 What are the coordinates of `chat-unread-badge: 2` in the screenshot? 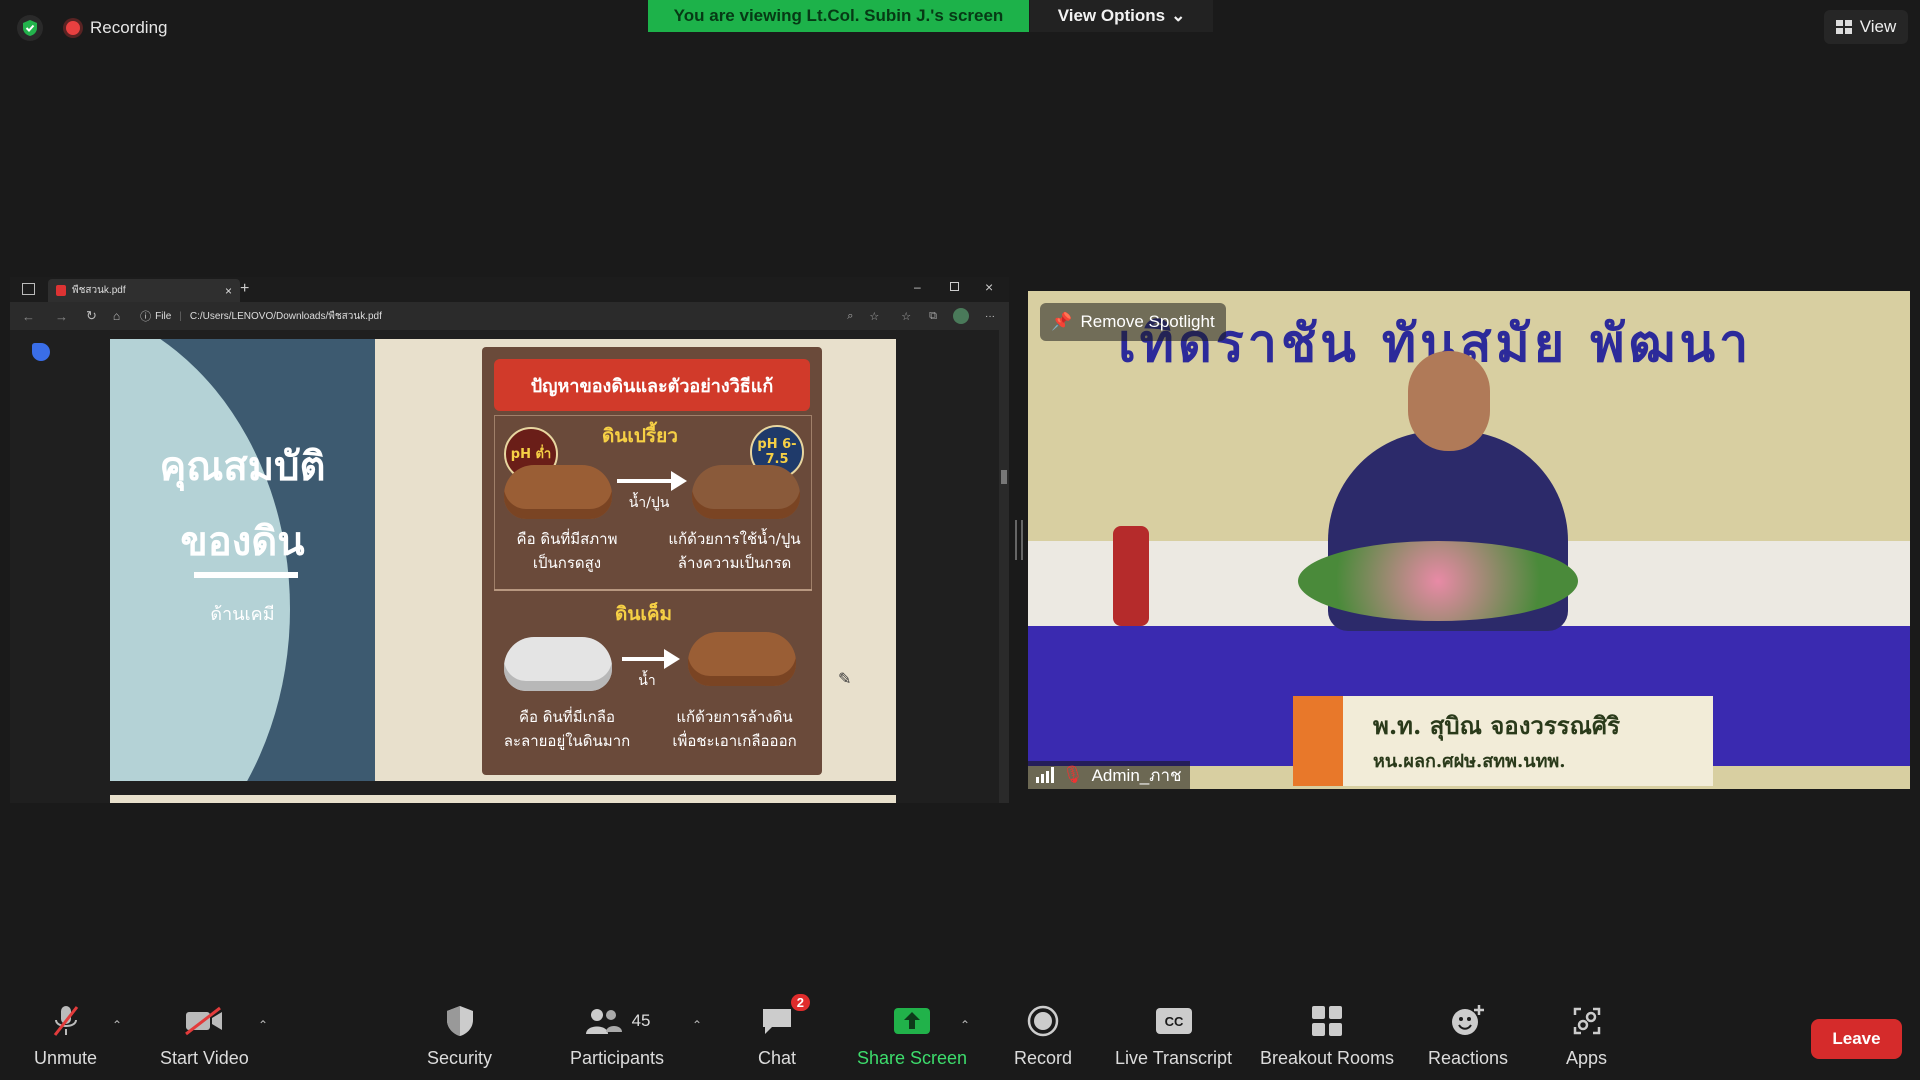 It's located at (800, 1002).